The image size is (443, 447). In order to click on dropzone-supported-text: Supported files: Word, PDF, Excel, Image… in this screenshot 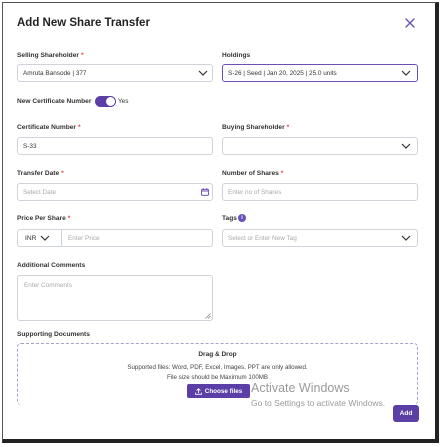, I will do `click(217, 367)`.